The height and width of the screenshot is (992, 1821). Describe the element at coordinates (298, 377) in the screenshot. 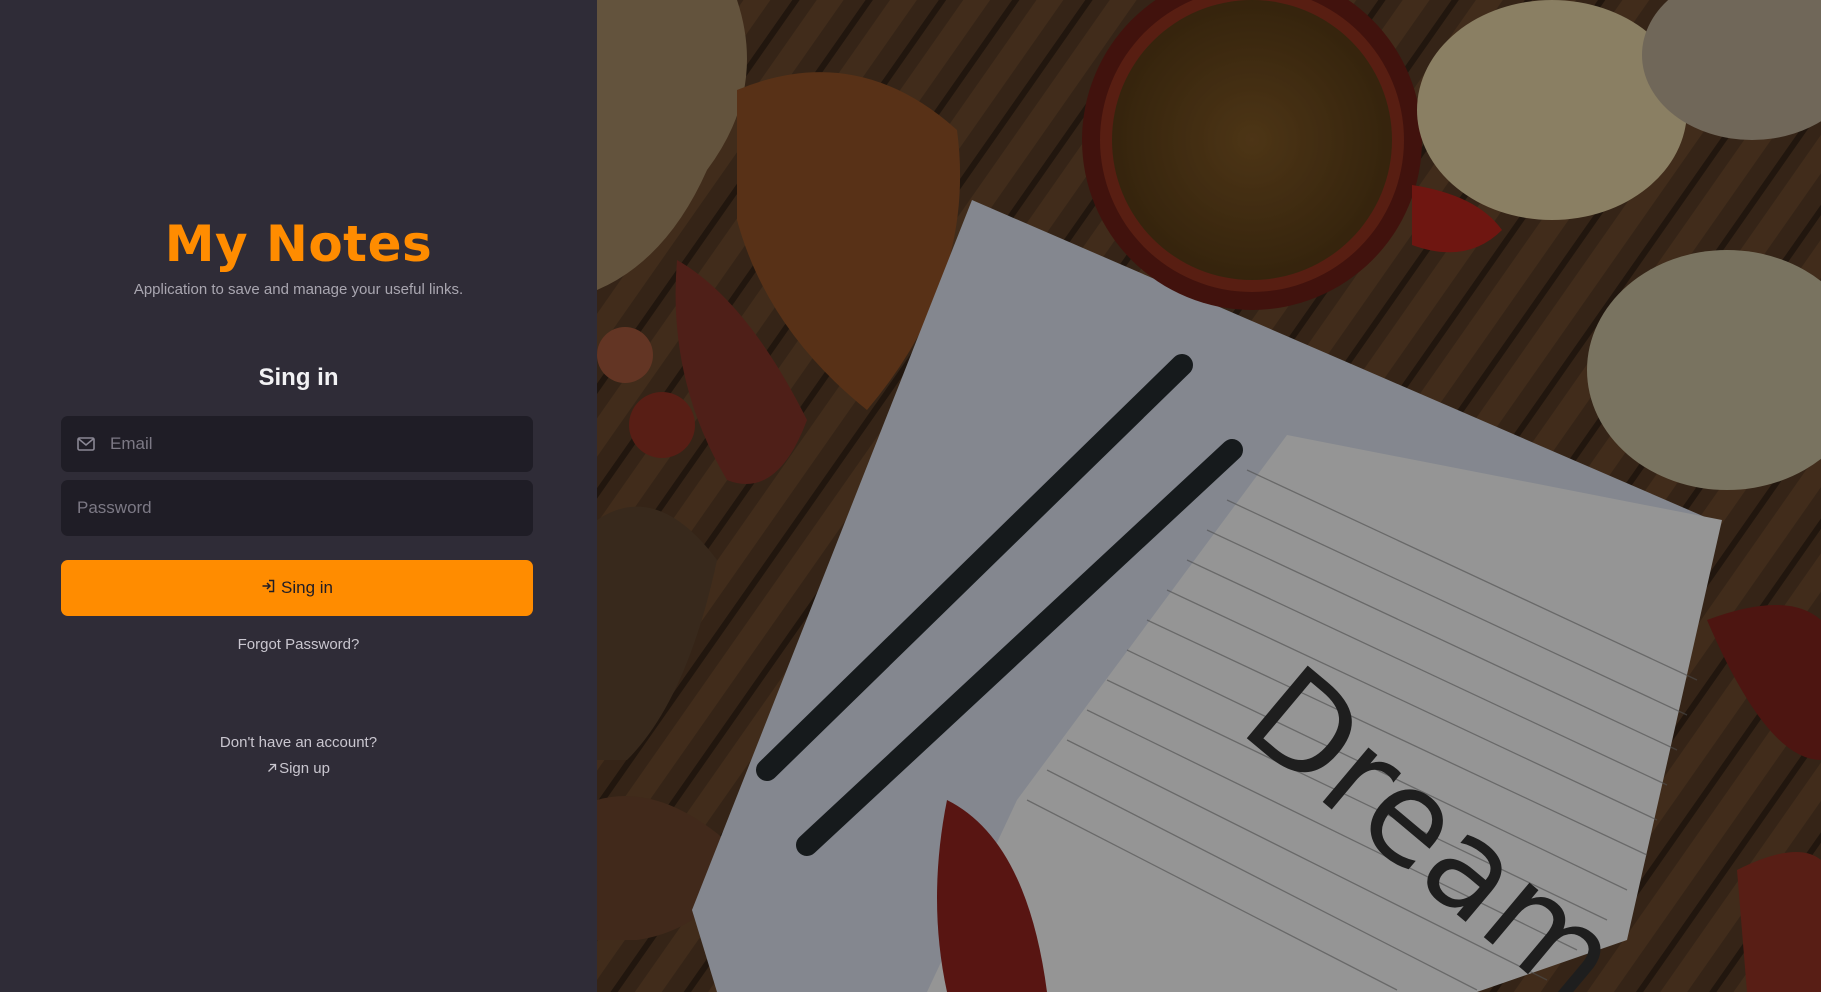

I see `form-title: Sing in` at that location.